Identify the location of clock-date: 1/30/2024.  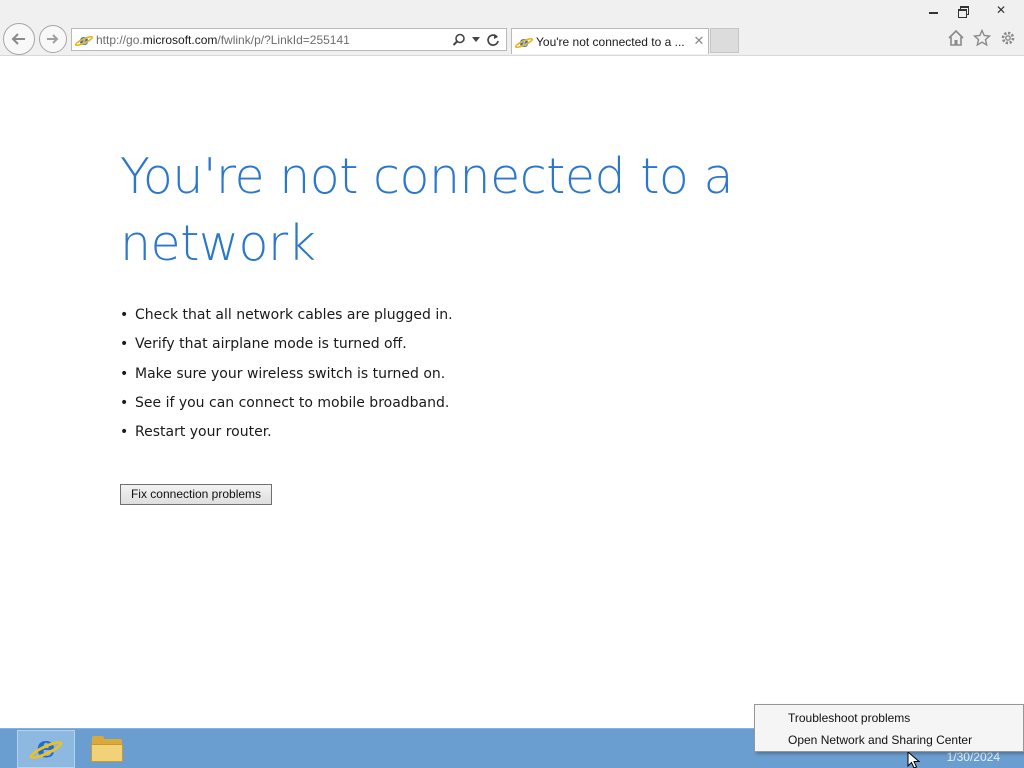
(973, 757).